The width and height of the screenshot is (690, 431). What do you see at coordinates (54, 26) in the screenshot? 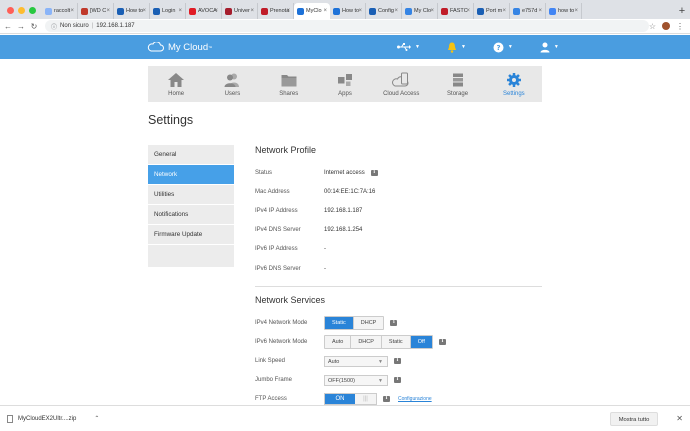
I see `info-circle-icon: ⓘ` at bounding box center [54, 26].